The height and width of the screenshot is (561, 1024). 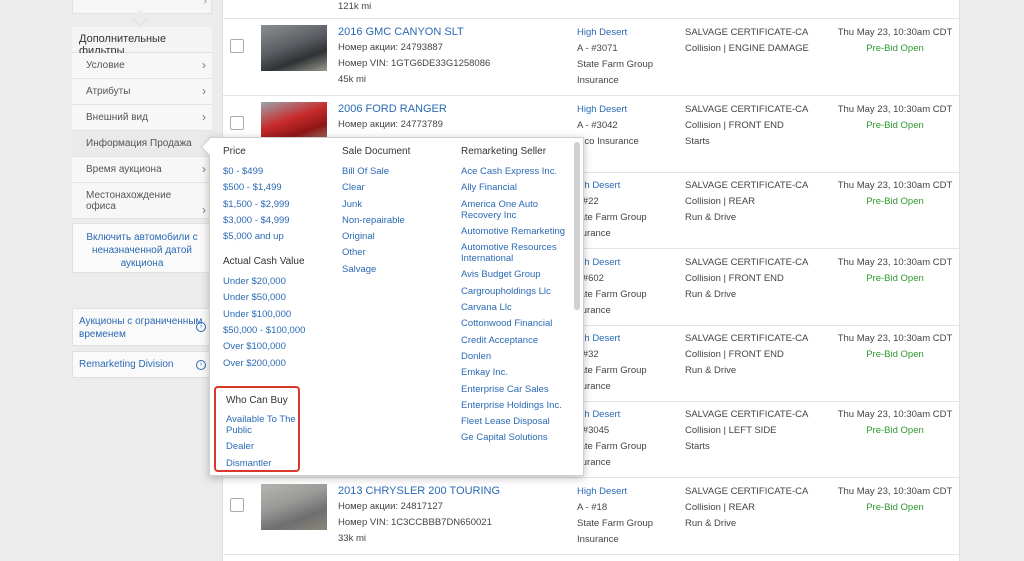 I want to click on acv-option: Over $200,000, so click(x=278, y=363).